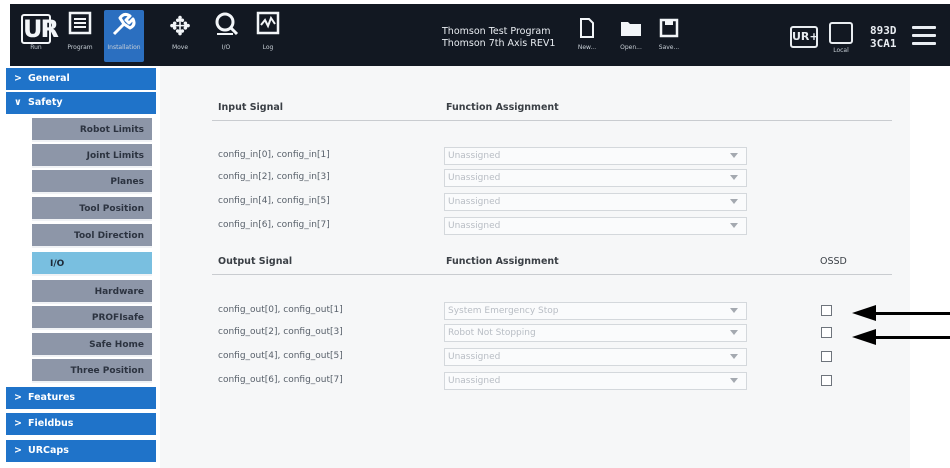 The image size is (950, 468). What do you see at coordinates (49, 78) in the screenshot?
I see `sidebar-category-label: General` at bounding box center [49, 78].